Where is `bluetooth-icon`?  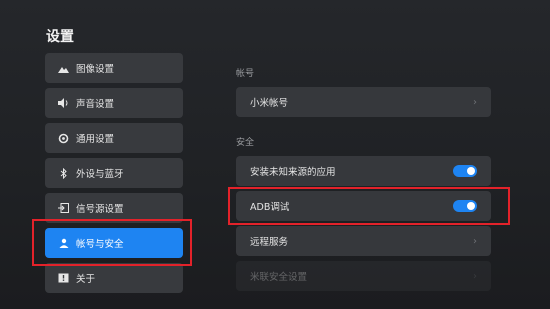
bluetooth-icon is located at coordinates (63, 173).